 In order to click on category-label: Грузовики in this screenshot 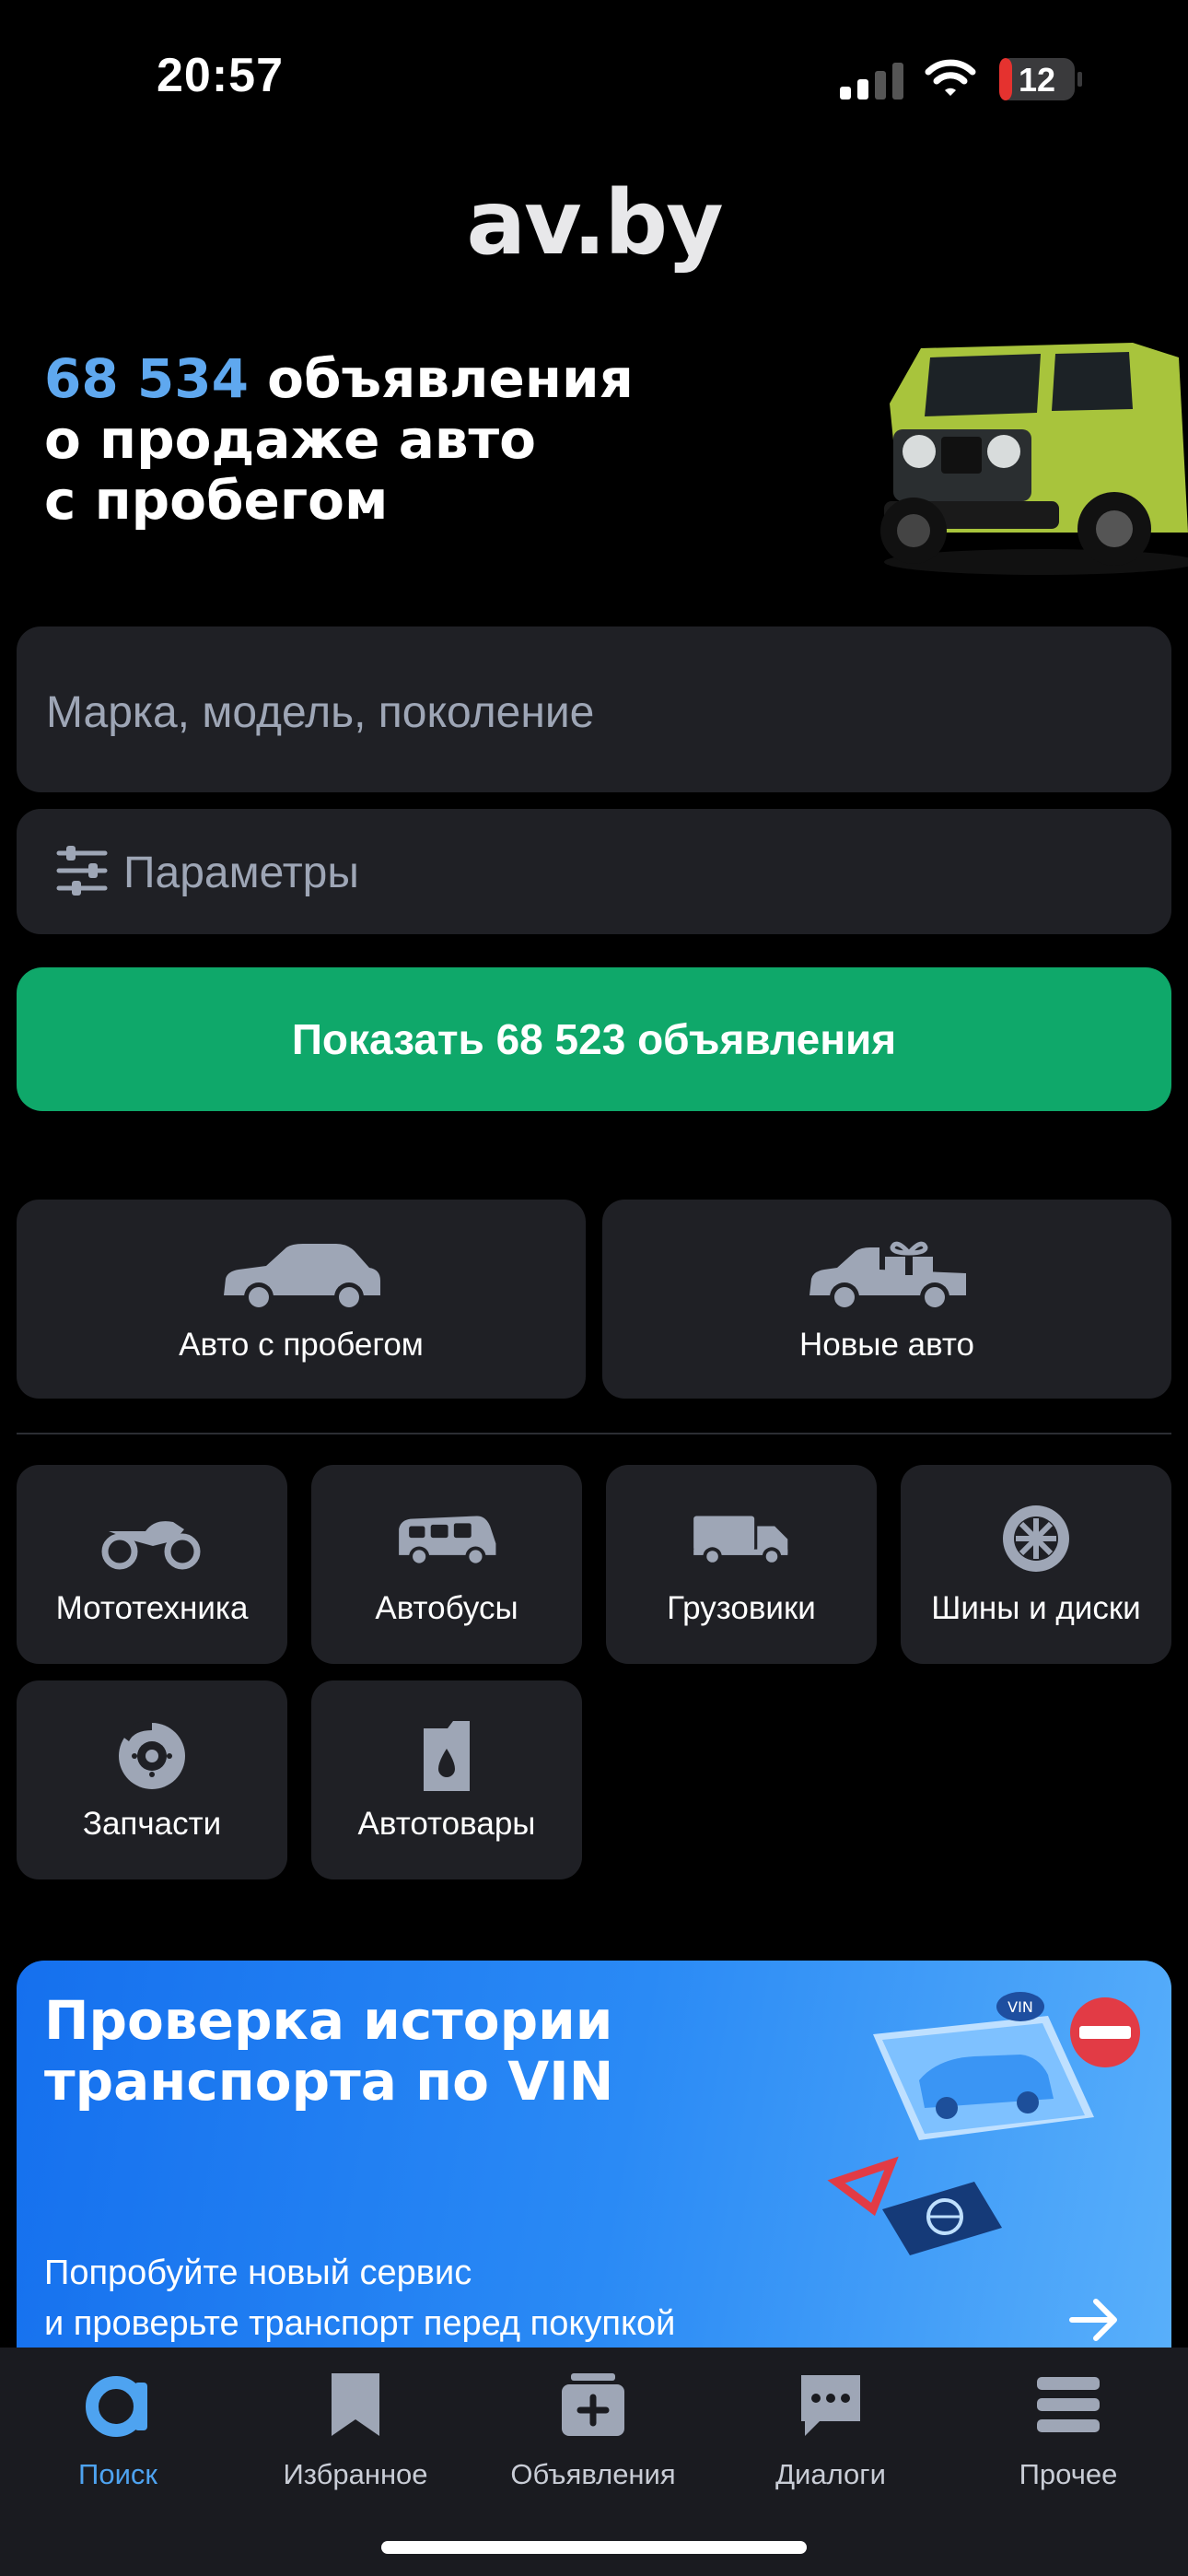, I will do `click(741, 1608)`.